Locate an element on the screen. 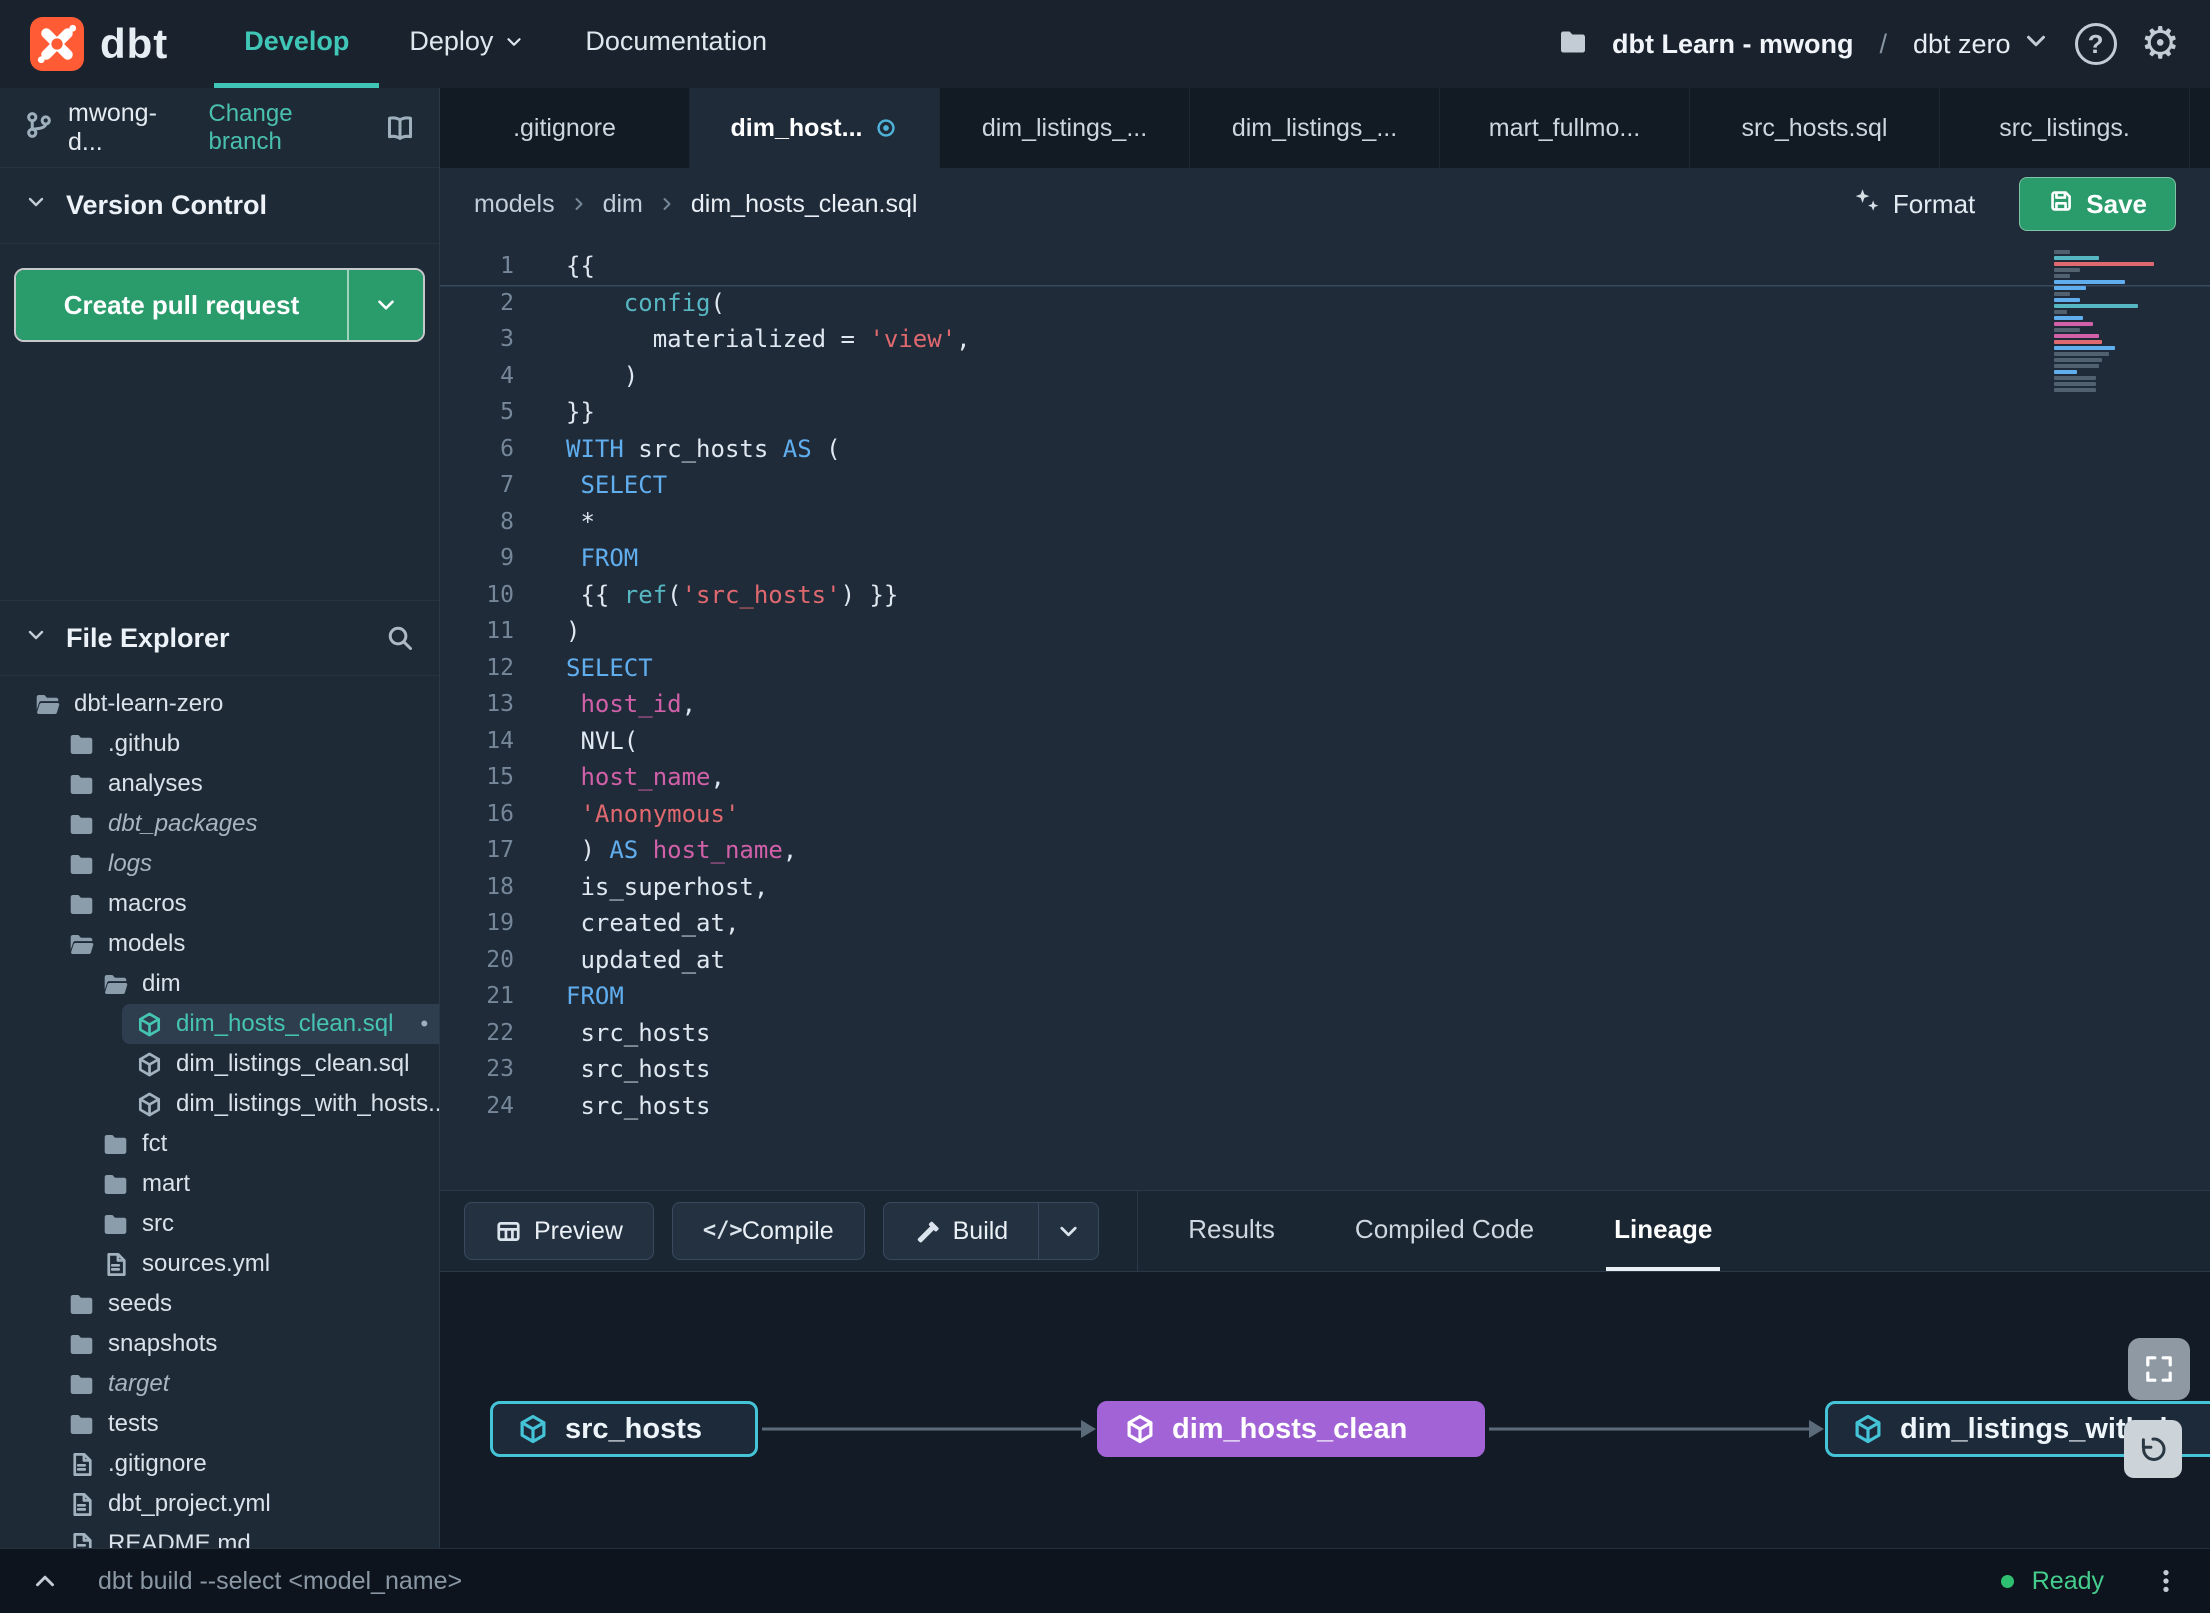  tree-item-src: src is located at coordinates (219, 1224).